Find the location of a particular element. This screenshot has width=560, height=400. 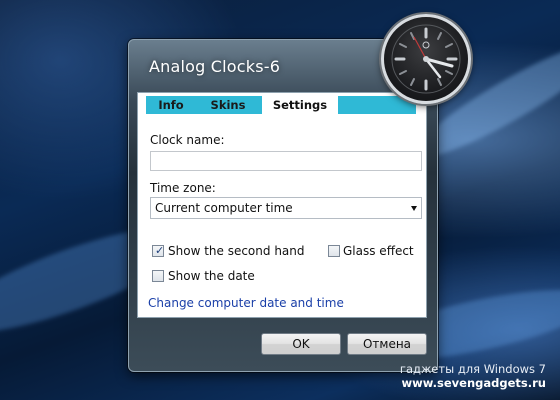

clock-name-input is located at coordinates (286, 161).